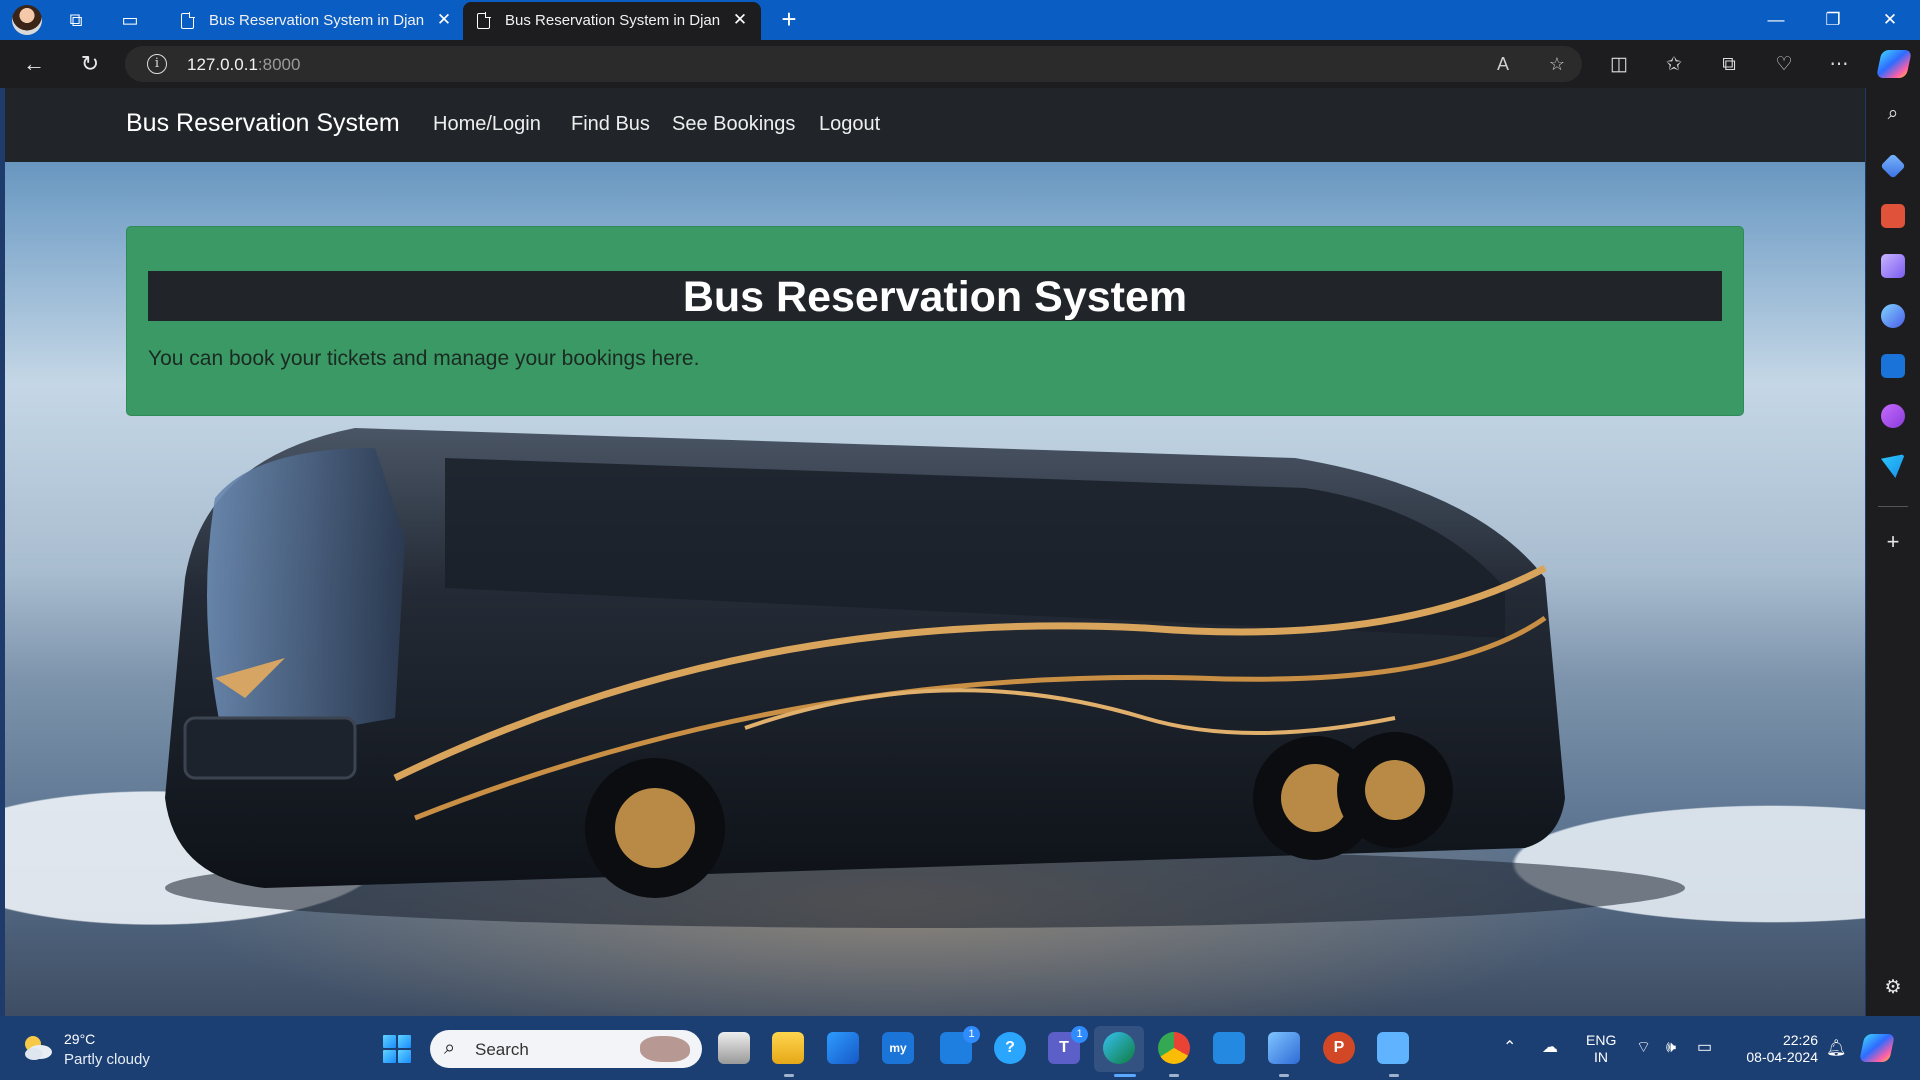  What do you see at coordinates (263, 123) in the screenshot?
I see `navbar-brand: Bus Reservation System` at bounding box center [263, 123].